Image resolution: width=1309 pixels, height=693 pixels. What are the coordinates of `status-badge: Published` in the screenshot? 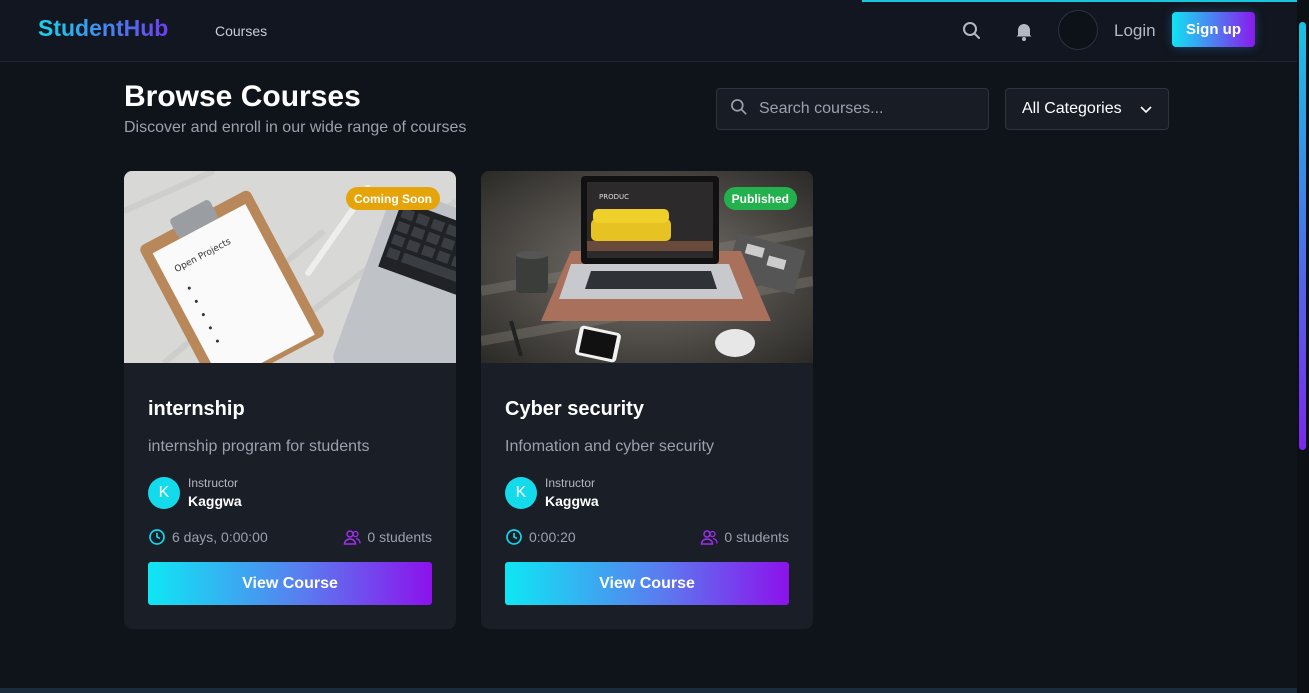 It's located at (760, 198).